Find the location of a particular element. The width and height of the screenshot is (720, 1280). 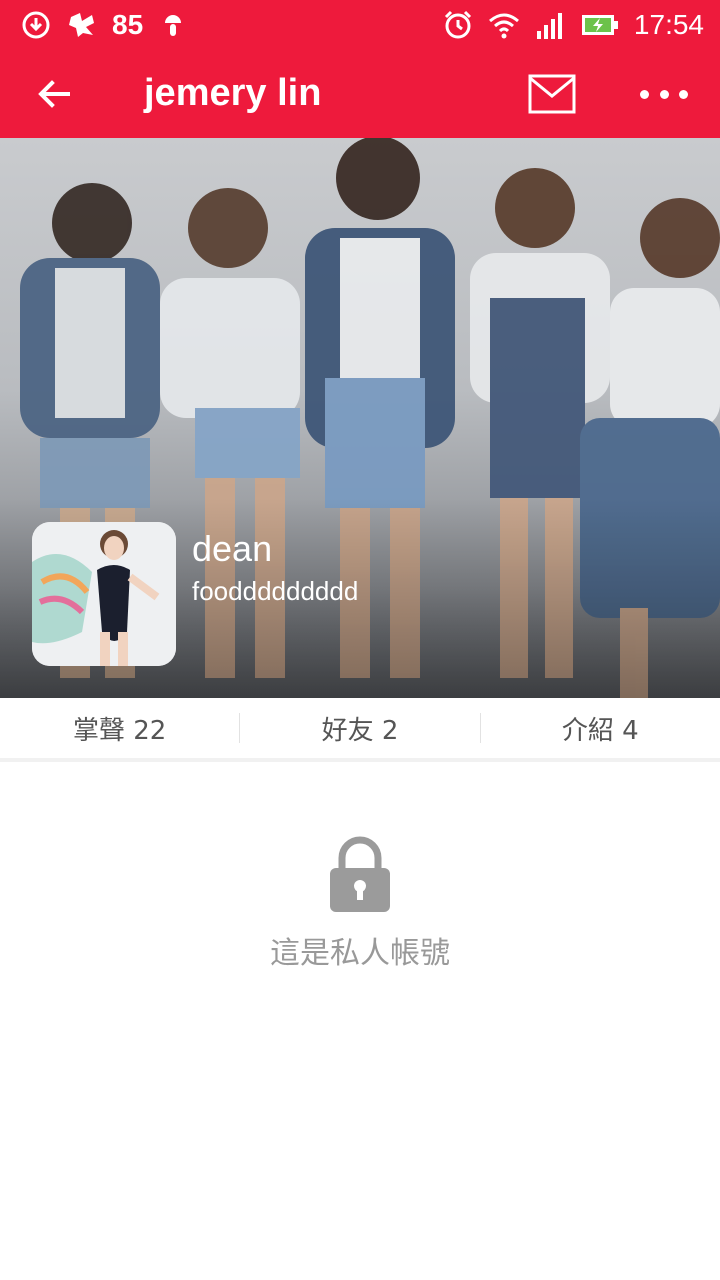

stat-friends: 好友 2 is located at coordinates (359, 728).